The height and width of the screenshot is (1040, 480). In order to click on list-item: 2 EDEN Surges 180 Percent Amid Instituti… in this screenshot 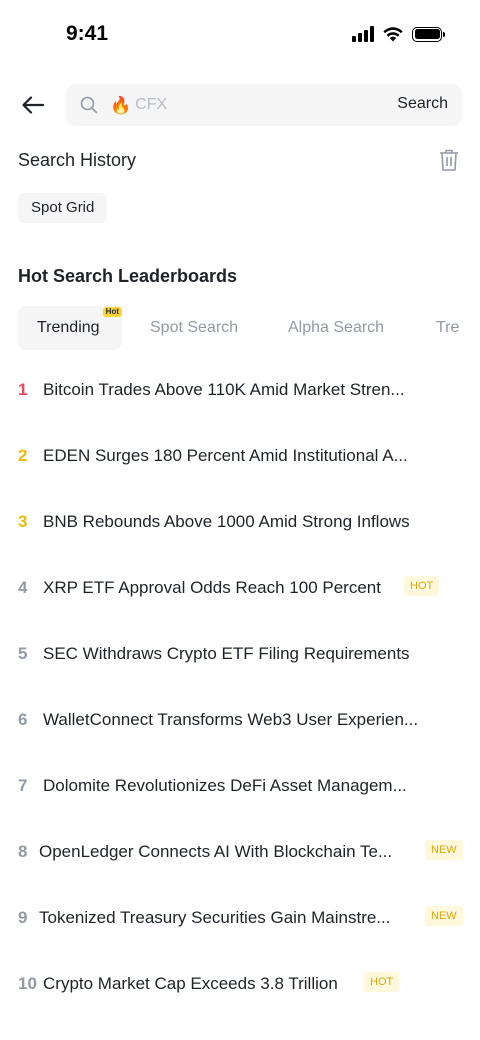, I will do `click(240, 456)`.